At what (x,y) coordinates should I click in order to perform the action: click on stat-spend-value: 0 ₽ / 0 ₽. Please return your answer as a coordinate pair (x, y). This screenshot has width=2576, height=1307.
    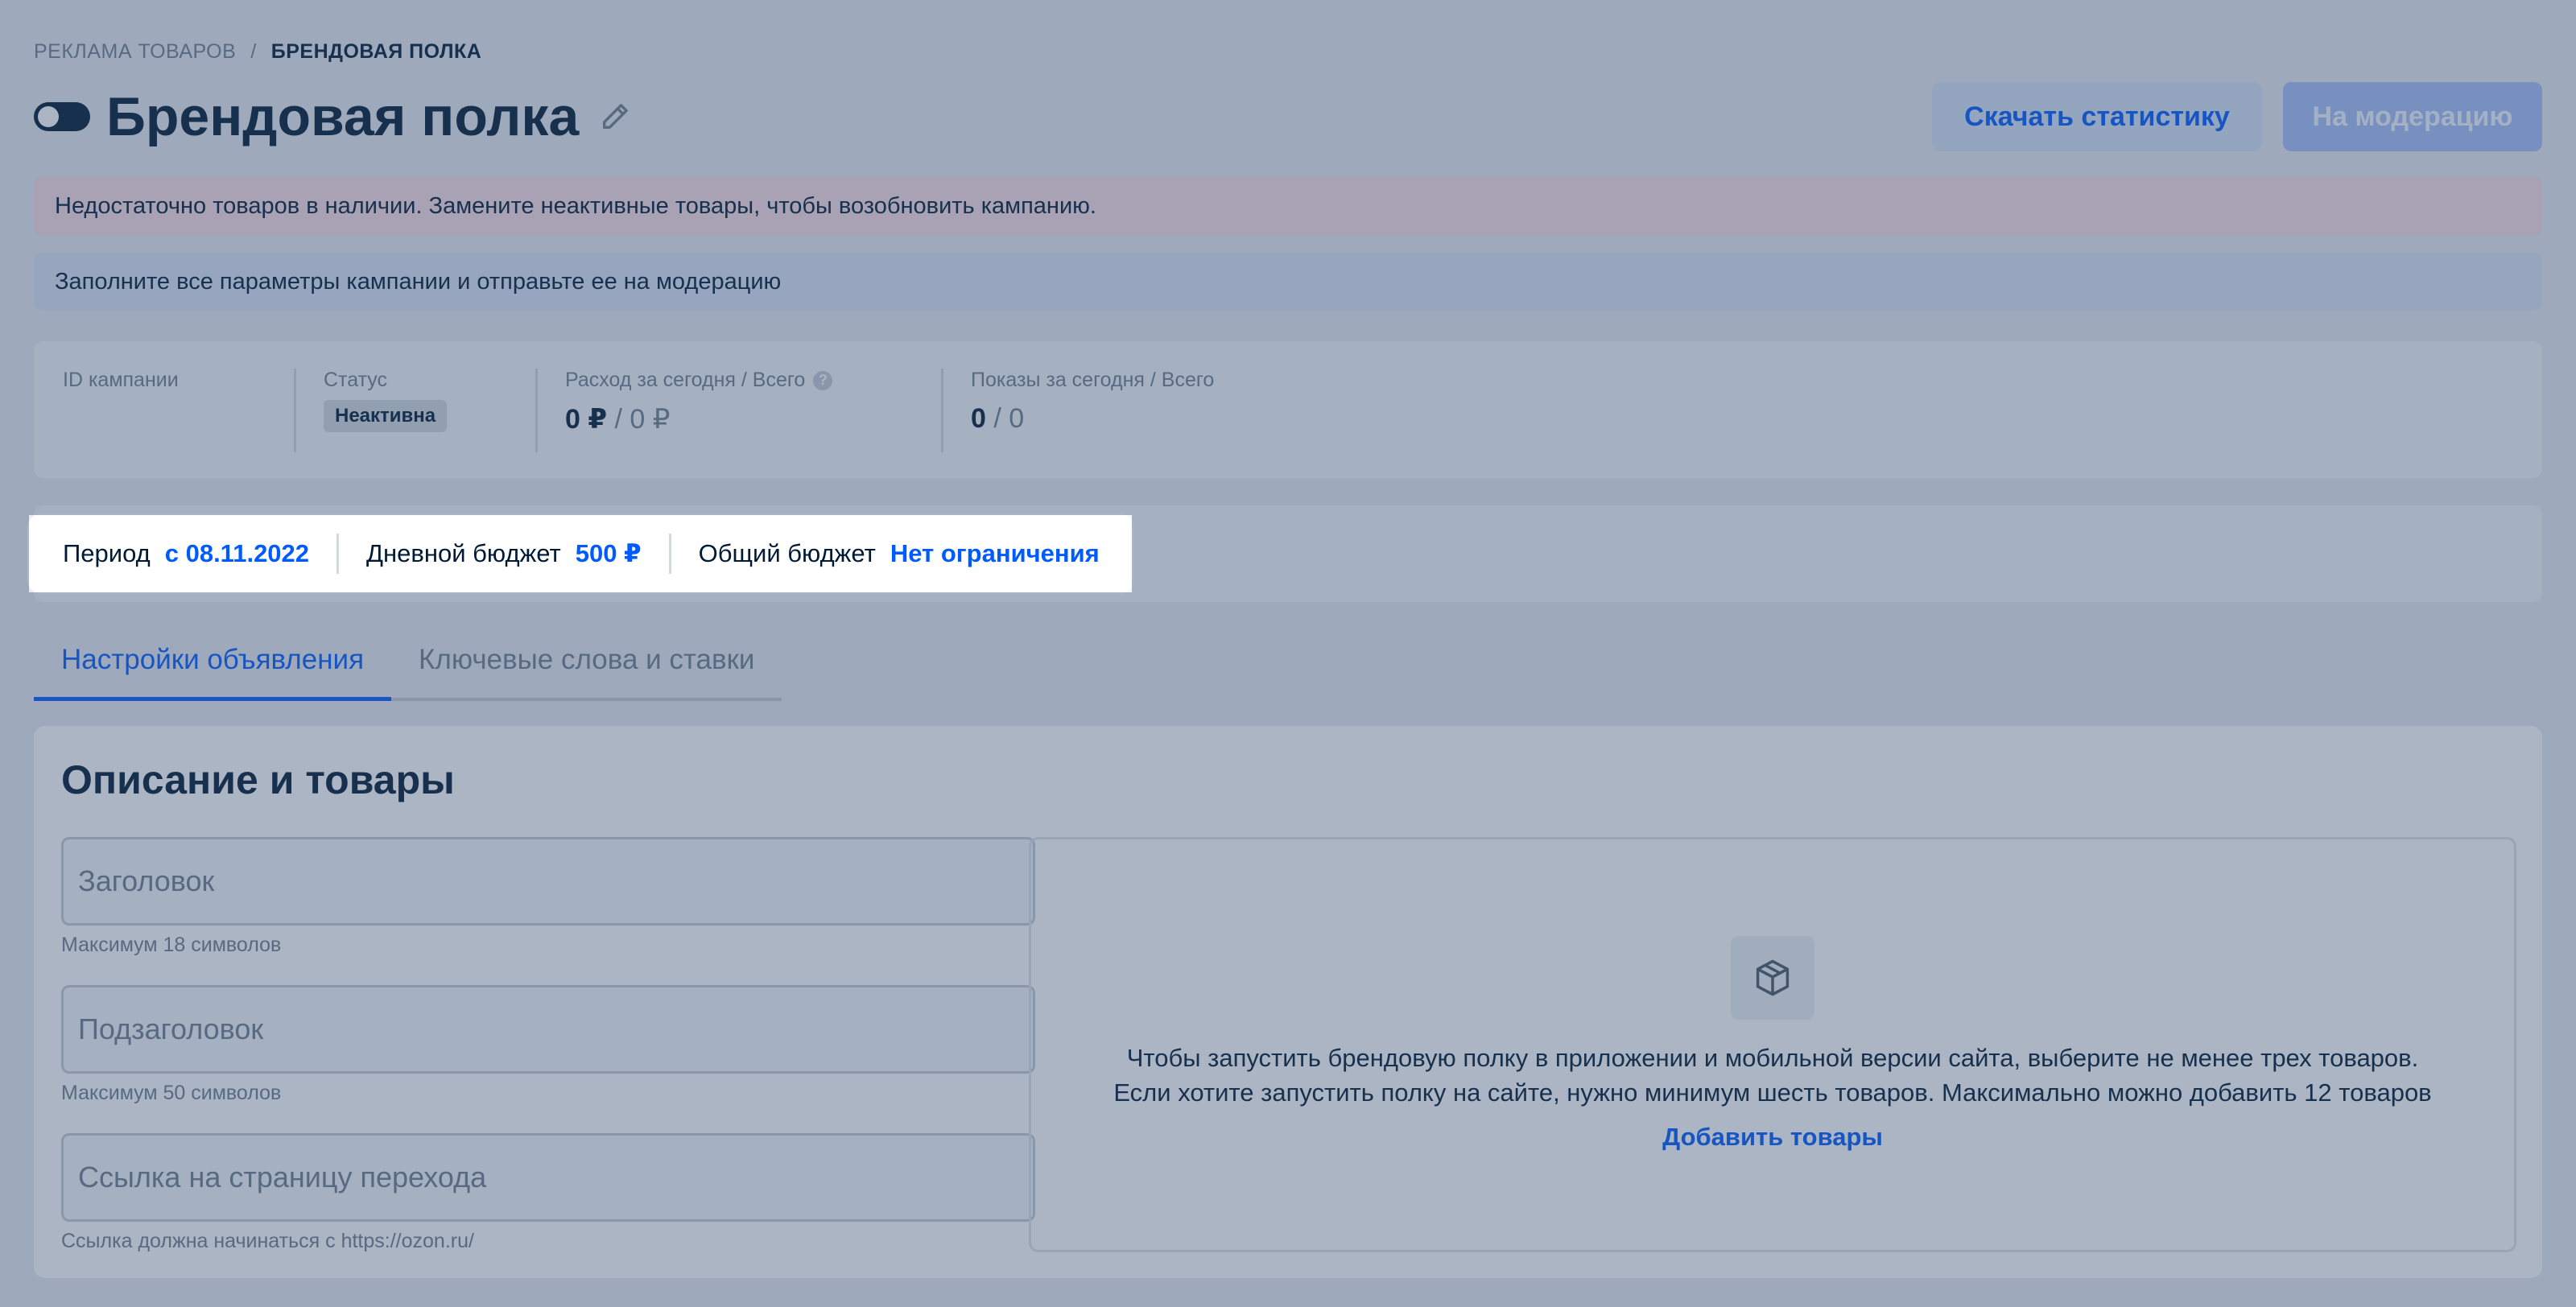
    Looking at the image, I should click on (739, 419).